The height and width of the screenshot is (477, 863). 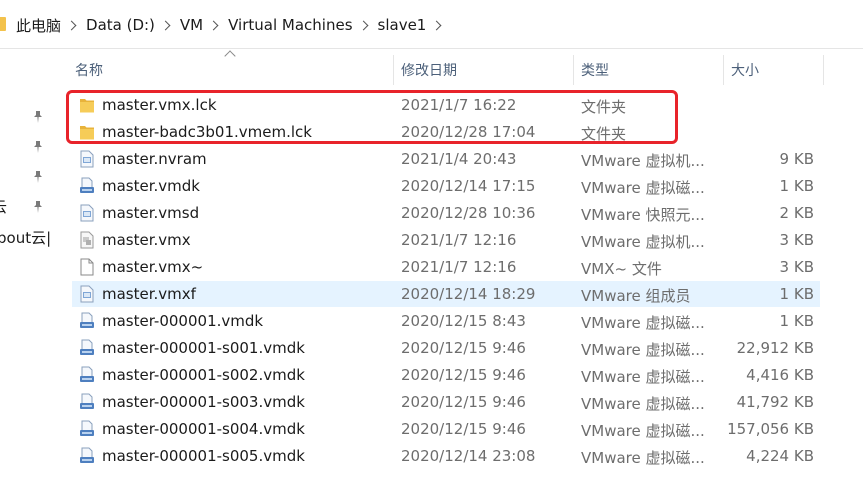 What do you see at coordinates (87, 240) in the screenshot?
I see `vmx-file-icon` at bounding box center [87, 240].